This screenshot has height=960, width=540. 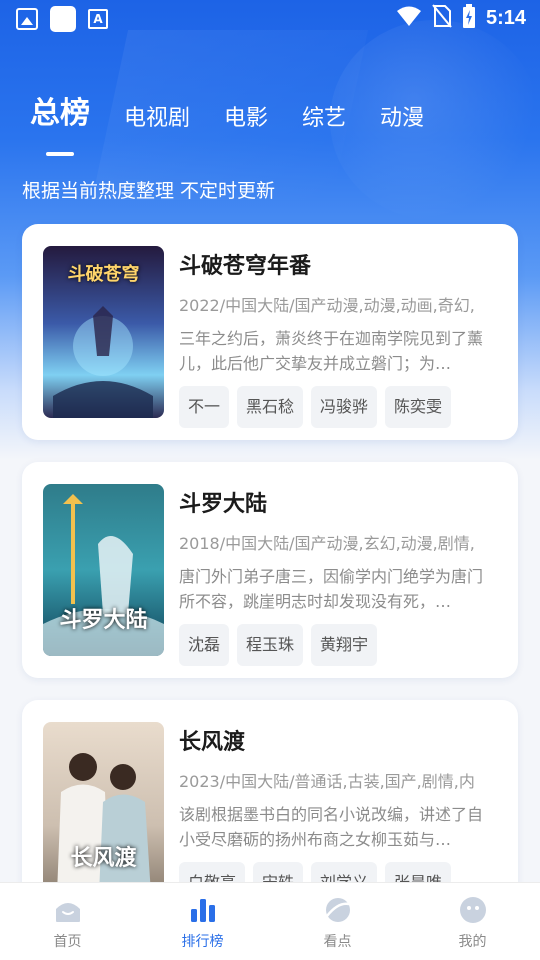 What do you see at coordinates (270, 407) in the screenshot?
I see `cast-tag: 黑石稔` at bounding box center [270, 407].